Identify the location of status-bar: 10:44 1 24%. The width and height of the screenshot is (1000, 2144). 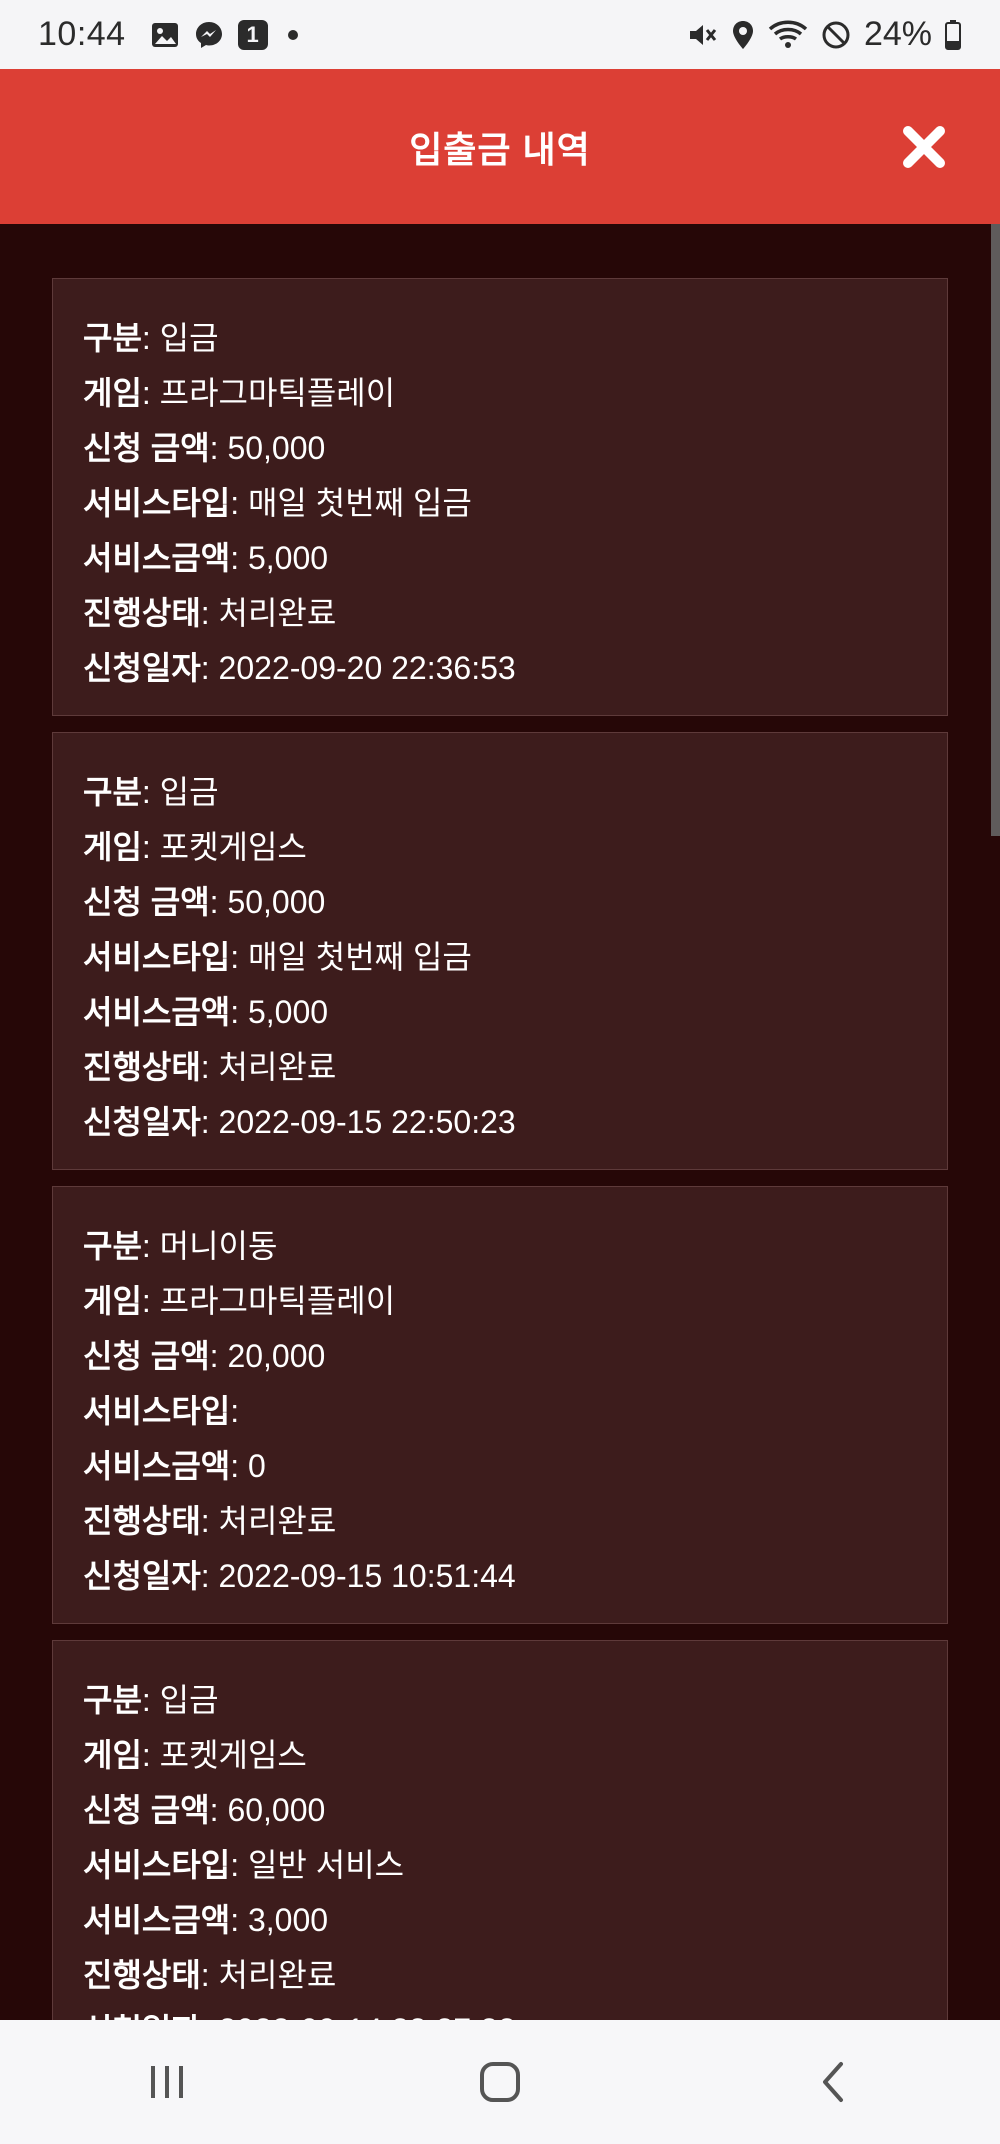
(500, 34).